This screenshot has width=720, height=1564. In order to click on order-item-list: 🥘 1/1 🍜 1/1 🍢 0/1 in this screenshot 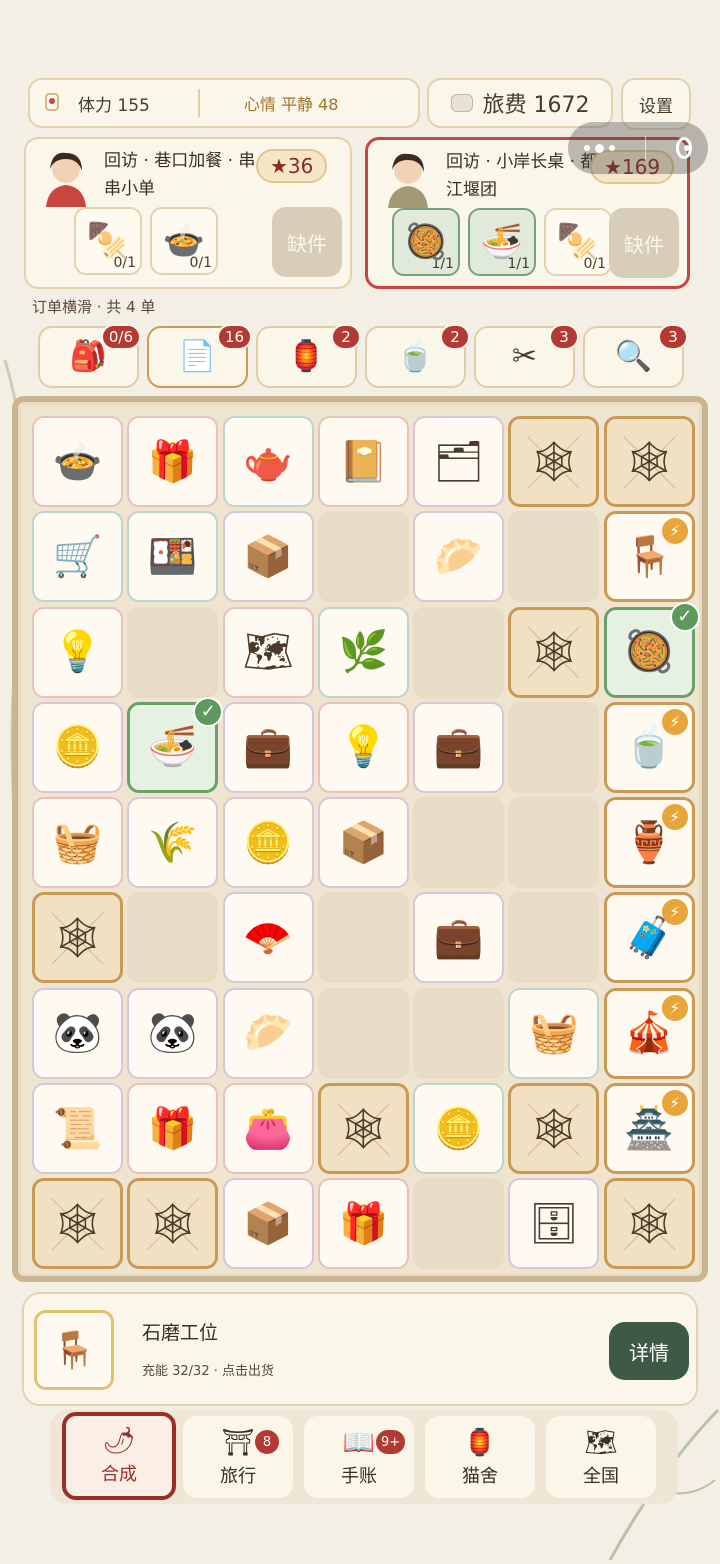, I will do `click(502, 242)`.